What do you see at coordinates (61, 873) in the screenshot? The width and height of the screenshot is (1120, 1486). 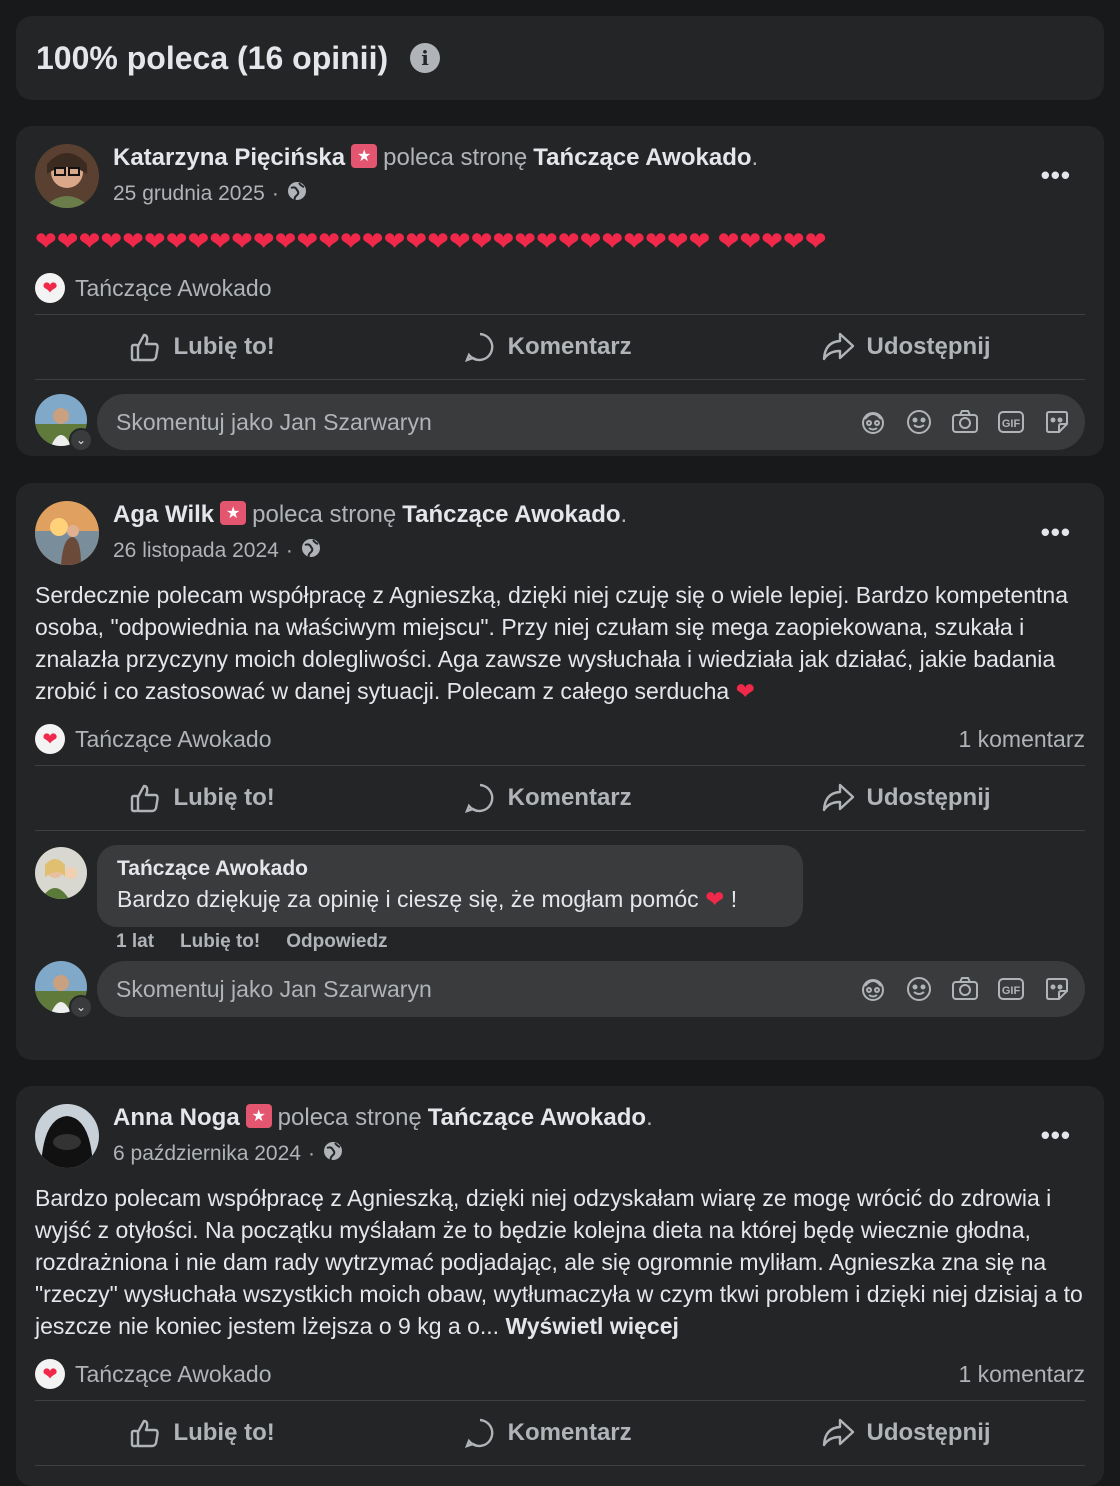 I see `page-avatar` at bounding box center [61, 873].